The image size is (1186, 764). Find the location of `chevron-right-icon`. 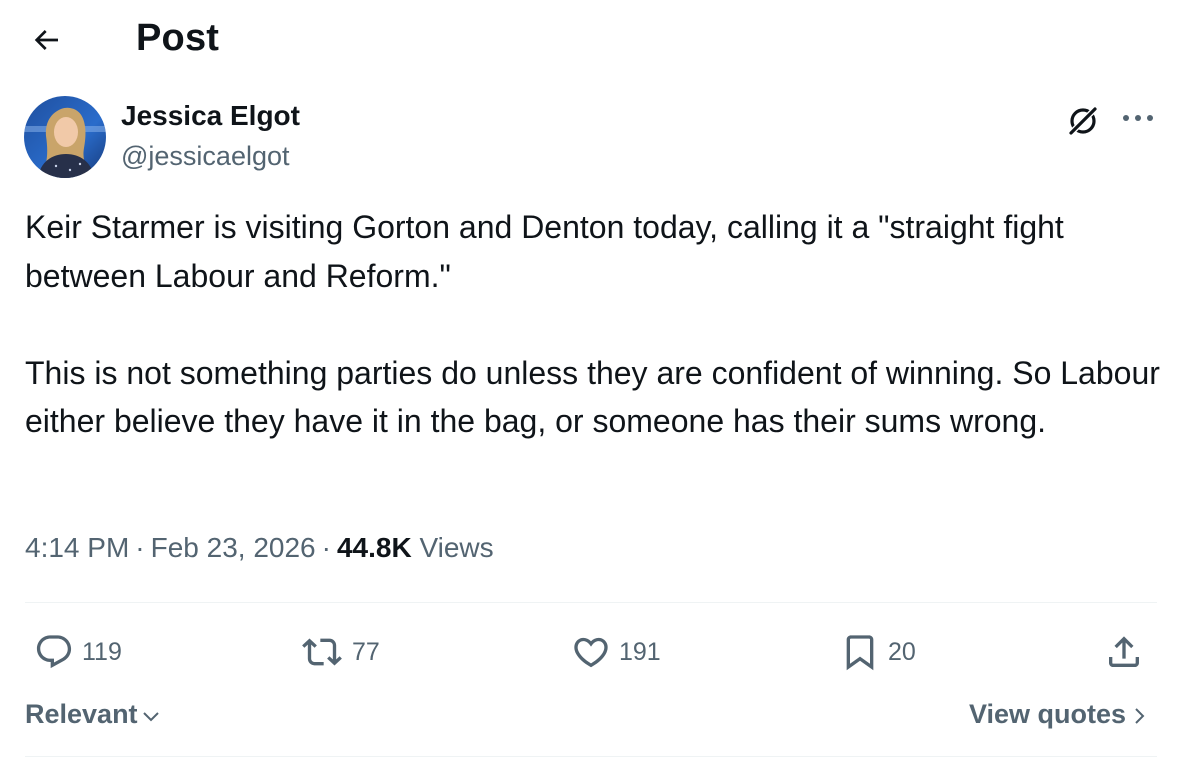

chevron-right-icon is located at coordinates (1140, 715).